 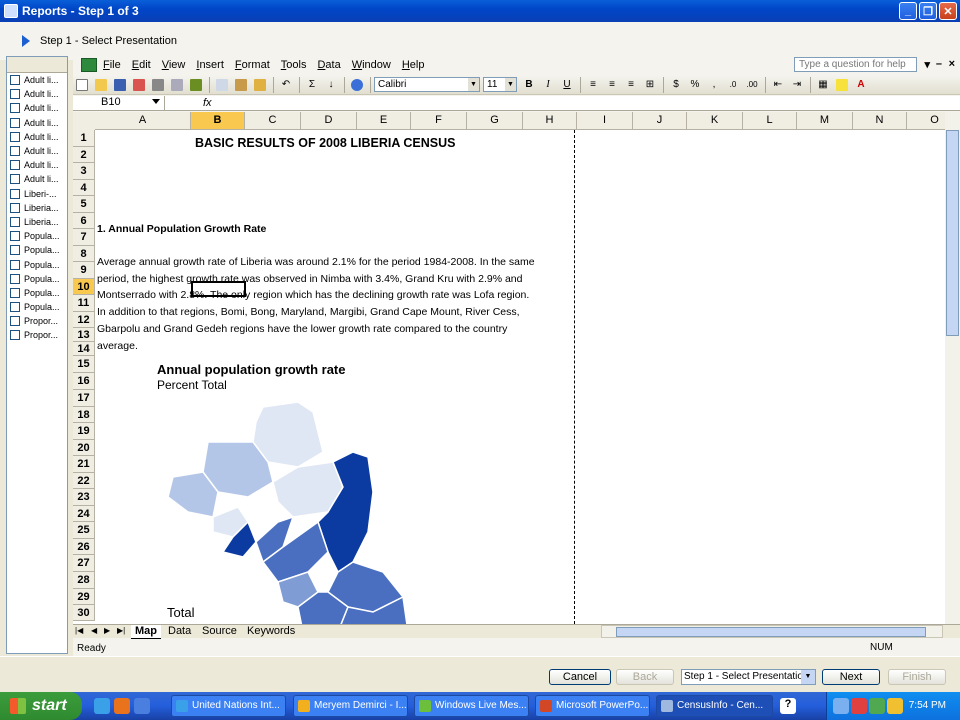 What do you see at coordinates (196, 85) in the screenshot?
I see `research-icon` at bounding box center [196, 85].